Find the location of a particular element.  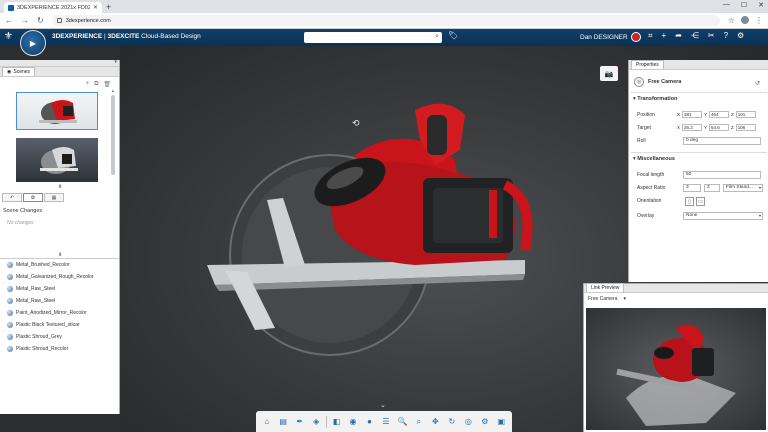

preview-viewport is located at coordinates (676, 369).